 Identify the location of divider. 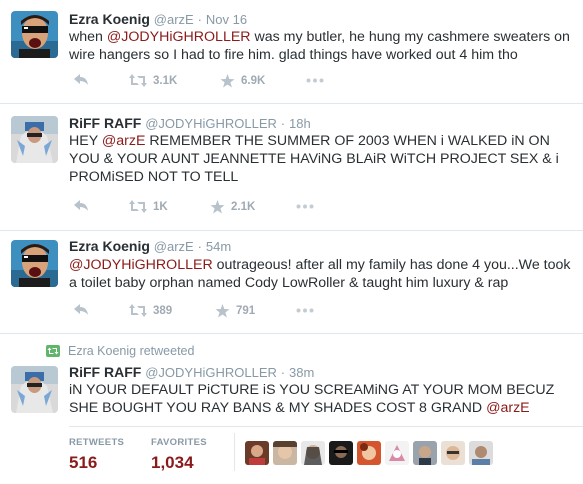
(234, 452).